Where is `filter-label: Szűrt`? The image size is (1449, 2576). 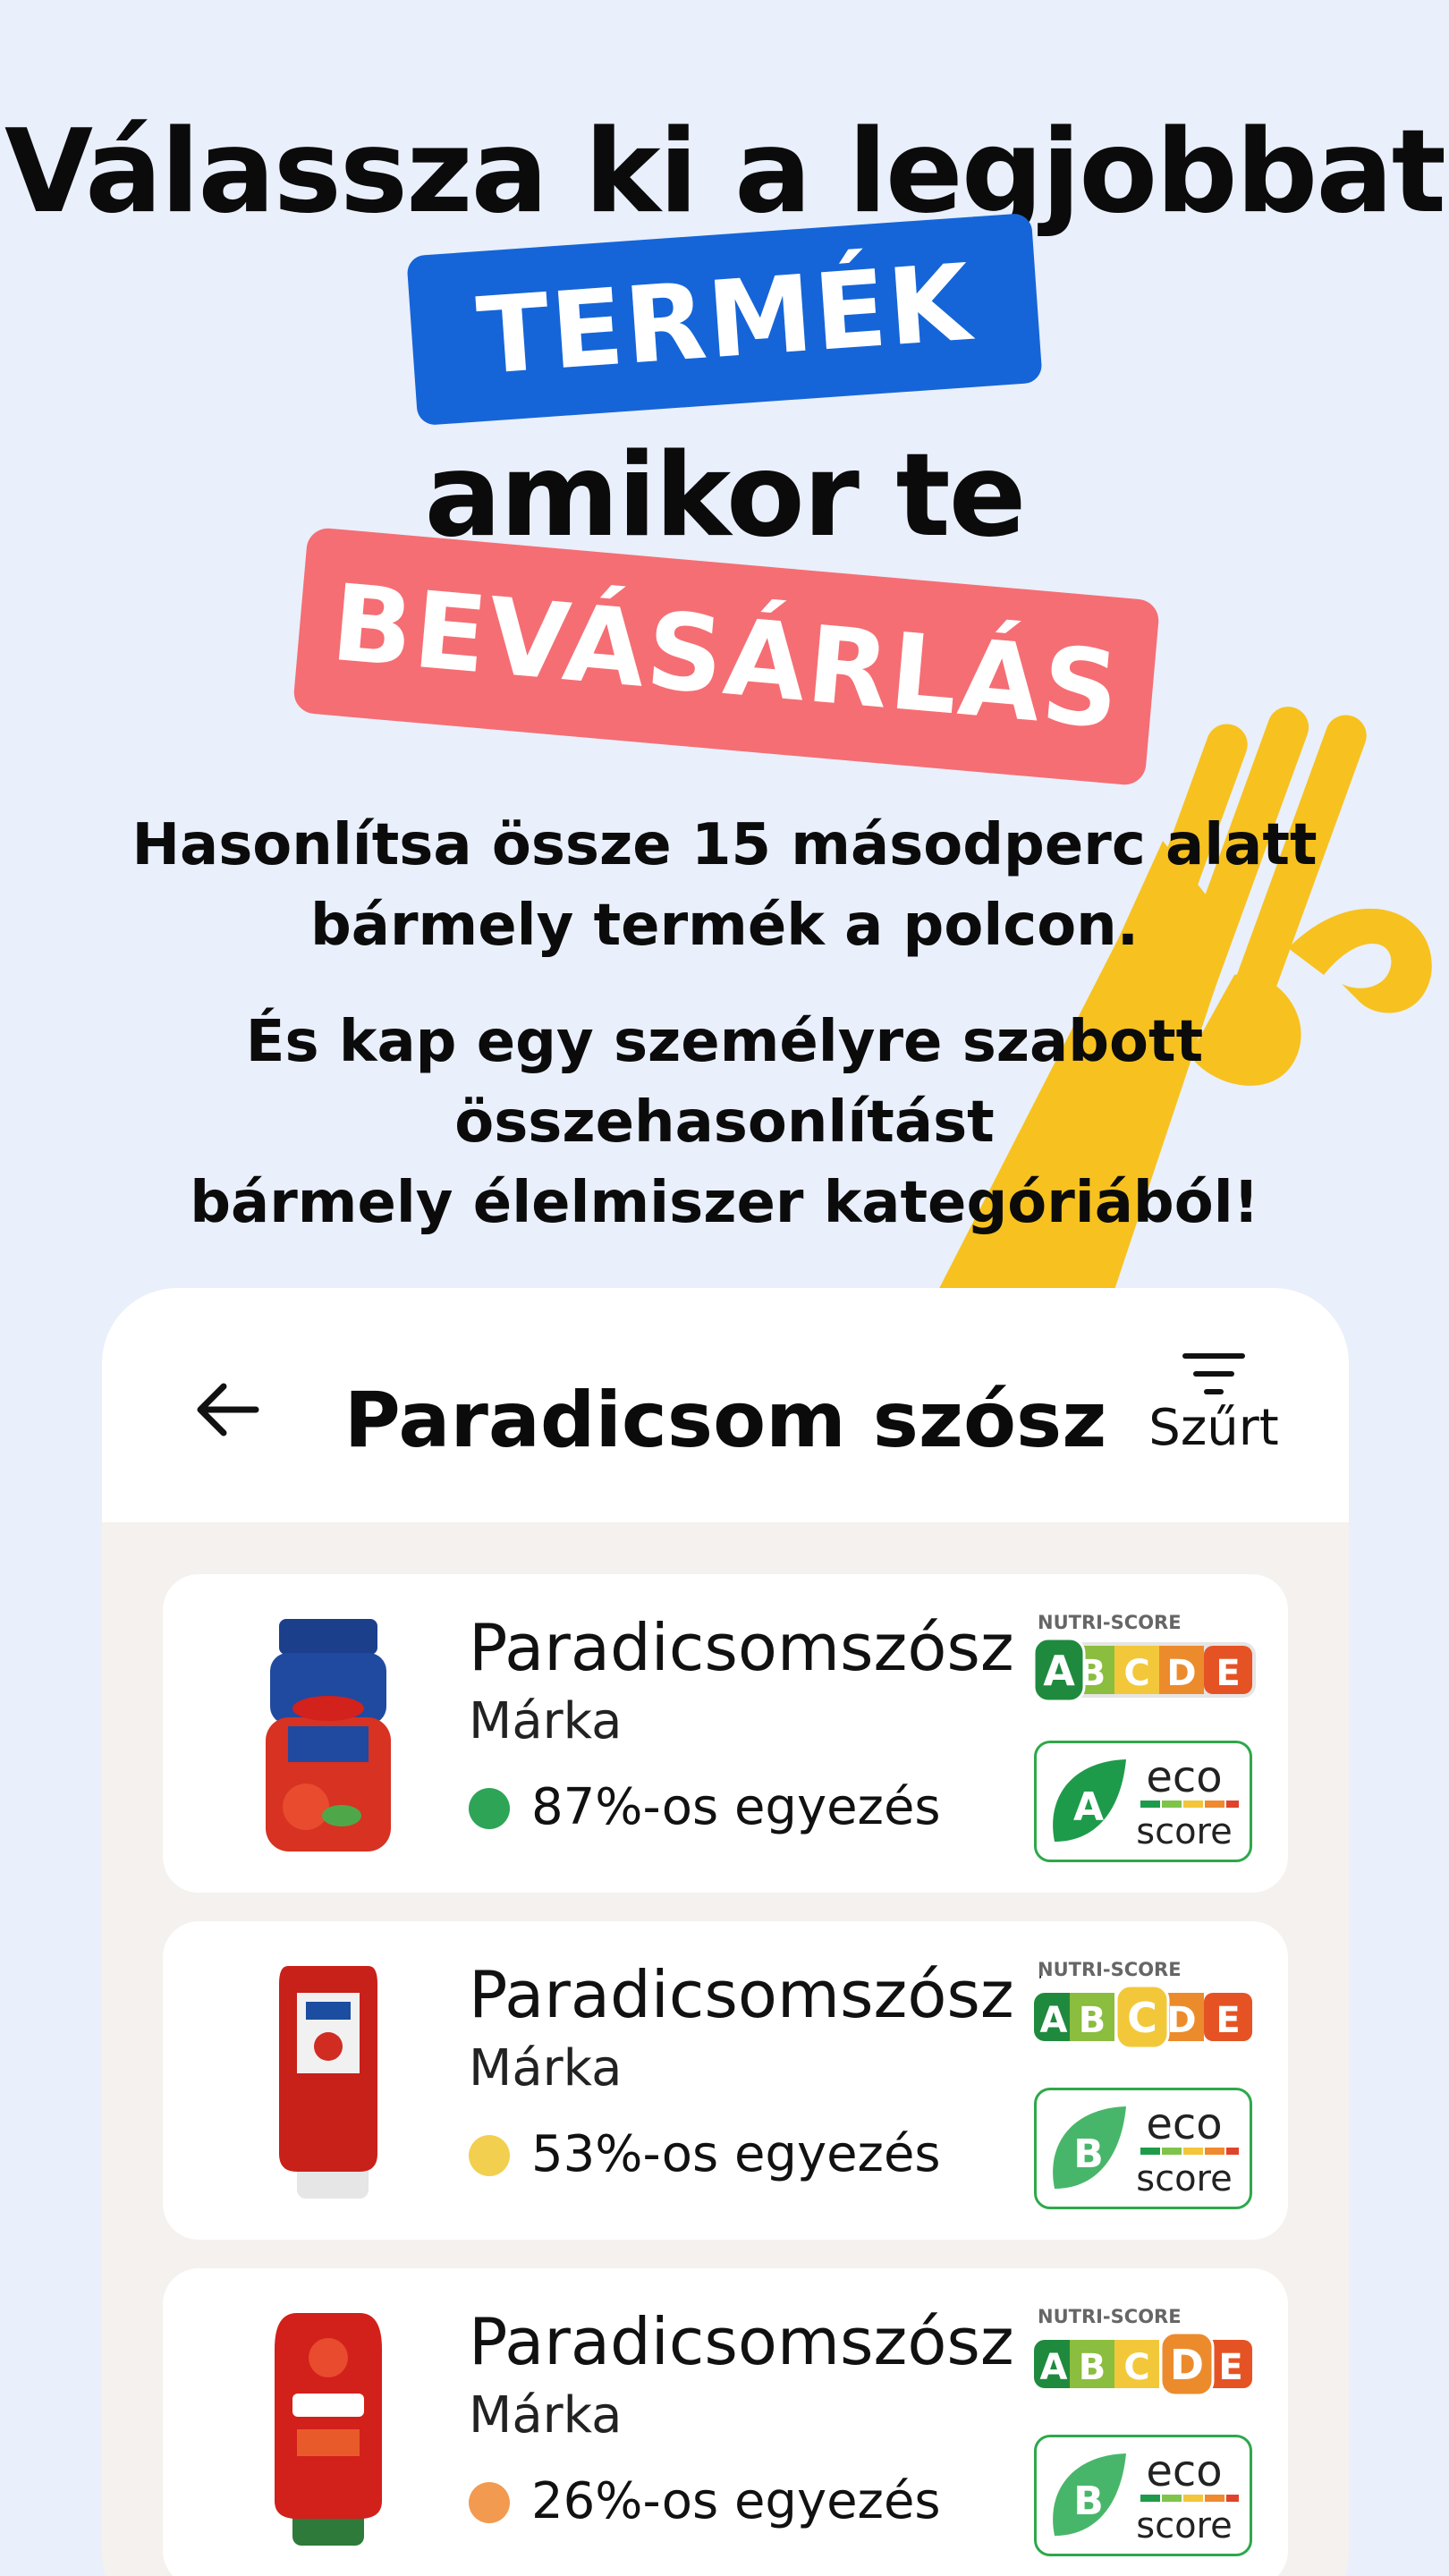 filter-label: Szűrt is located at coordinates (1213, 1428).